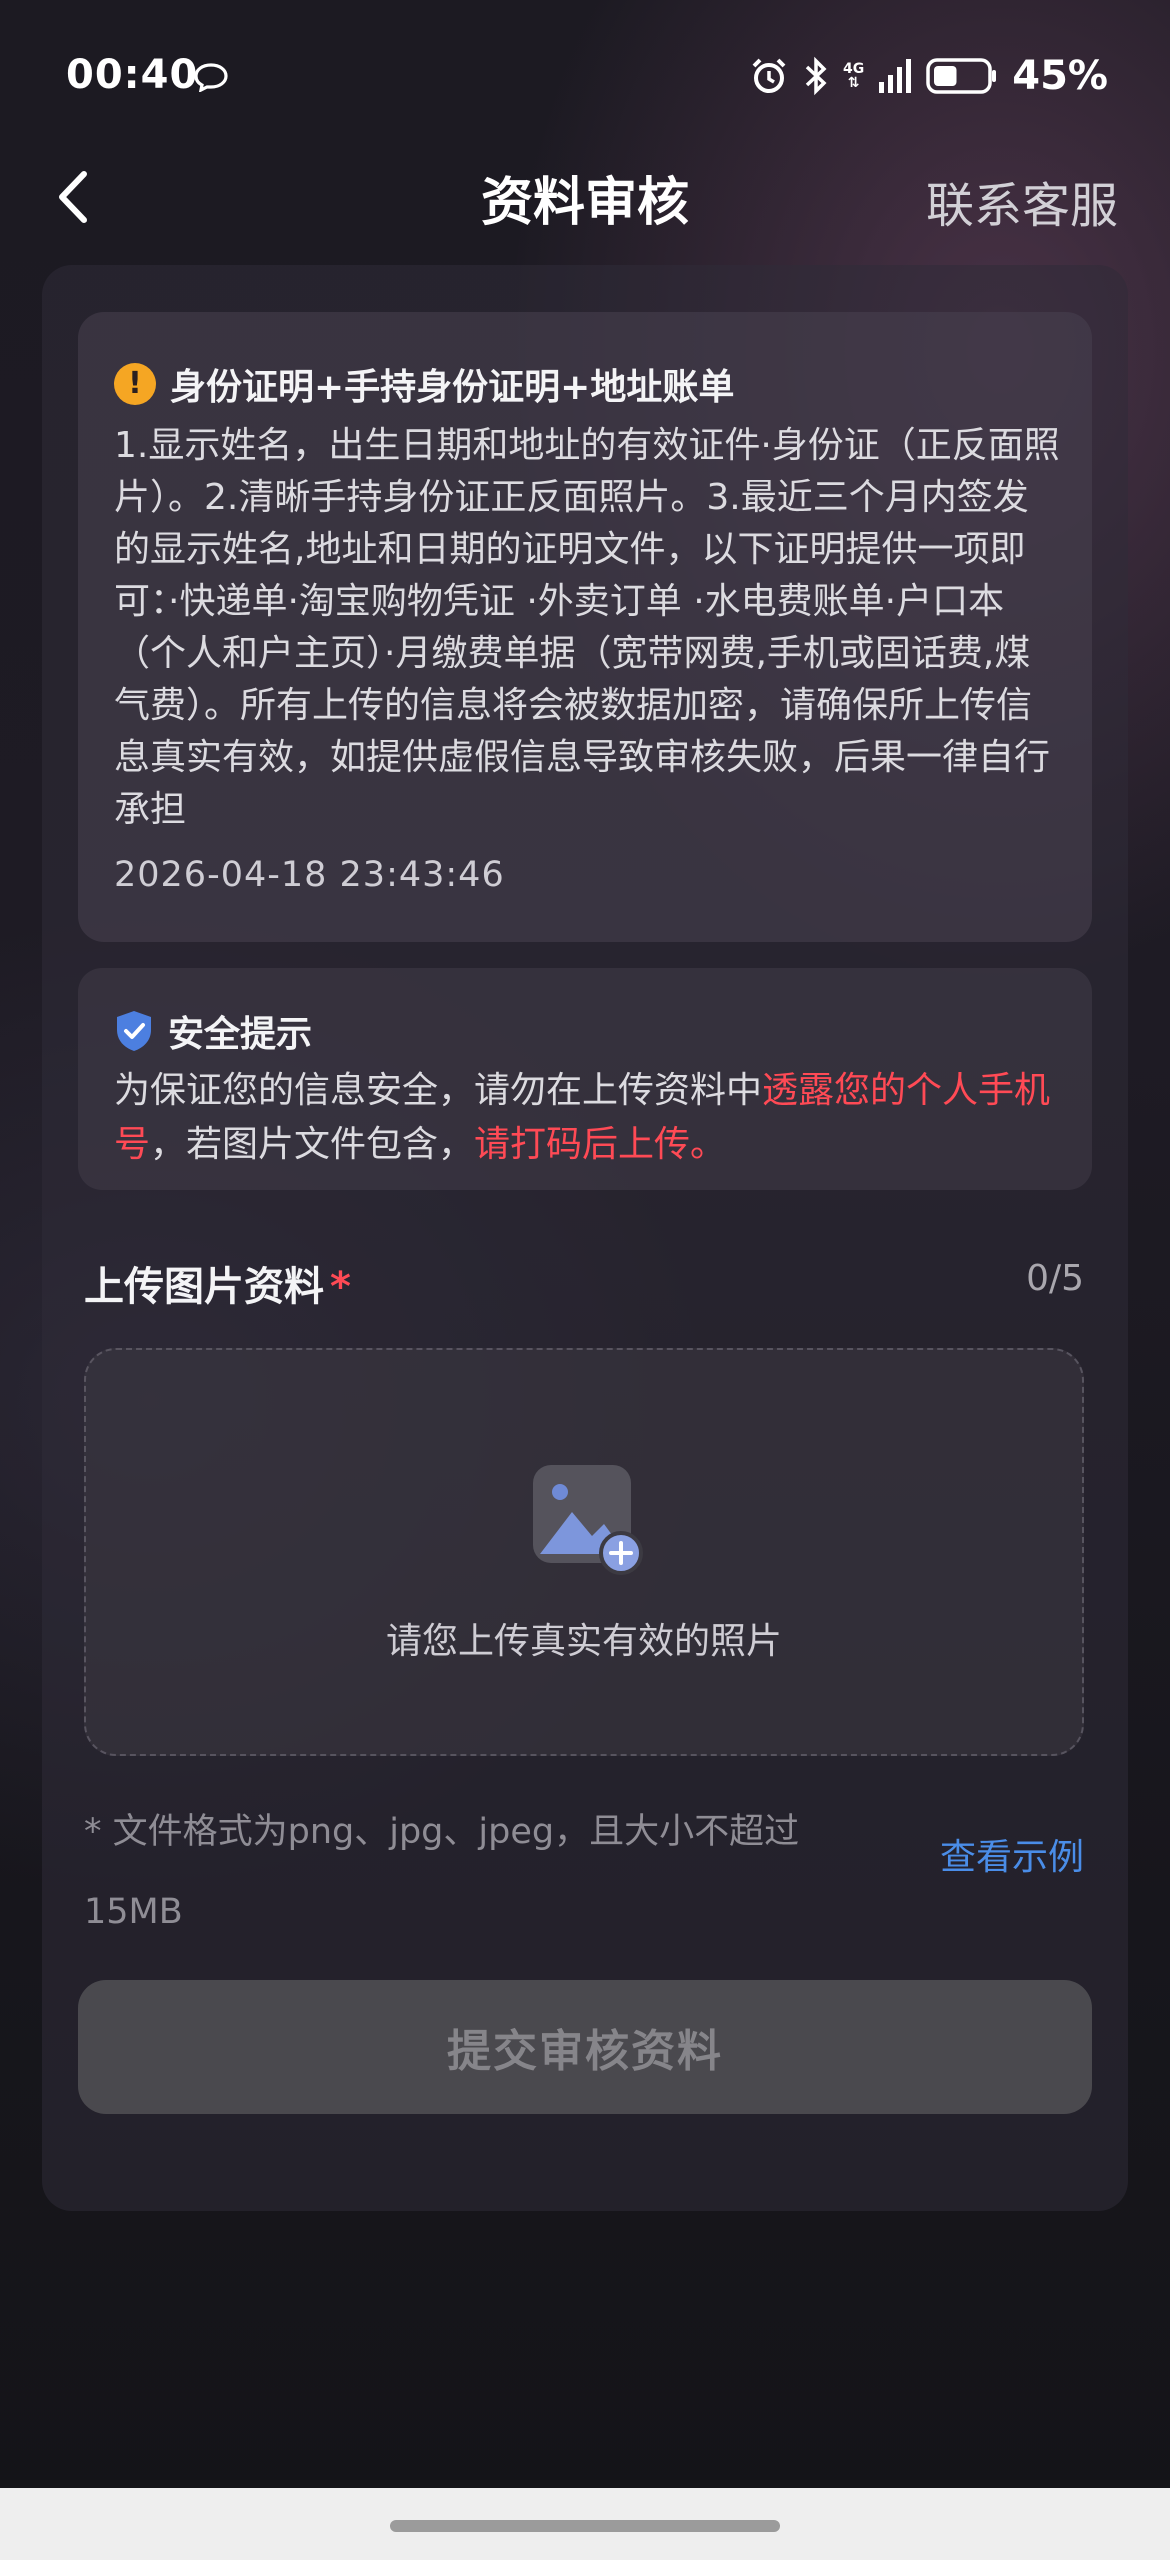 This screenshot has height=2560, width=1170. Describe the element at coordinates (1022, 201) in the screenshot. I see `contact-support-button: 联系客服` at that location.